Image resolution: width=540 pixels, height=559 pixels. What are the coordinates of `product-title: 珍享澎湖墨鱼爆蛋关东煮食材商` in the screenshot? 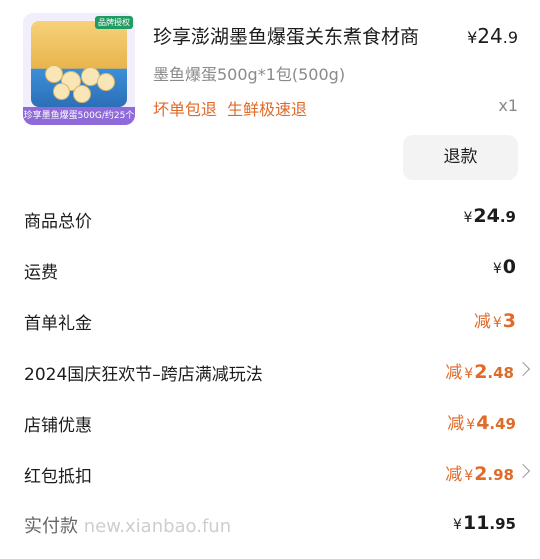 It's located at (286, 35).